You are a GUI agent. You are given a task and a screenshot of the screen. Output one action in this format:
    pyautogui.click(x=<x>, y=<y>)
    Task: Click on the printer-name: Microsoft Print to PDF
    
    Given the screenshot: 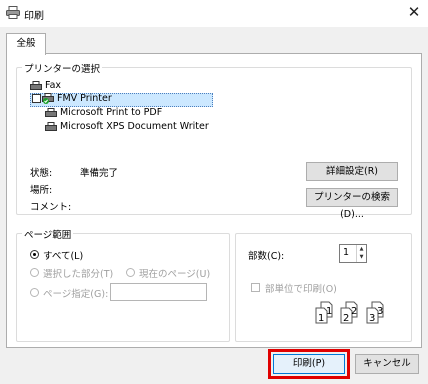 What is the action you would take?
    pyautogui.click(x=111, y=112)
    